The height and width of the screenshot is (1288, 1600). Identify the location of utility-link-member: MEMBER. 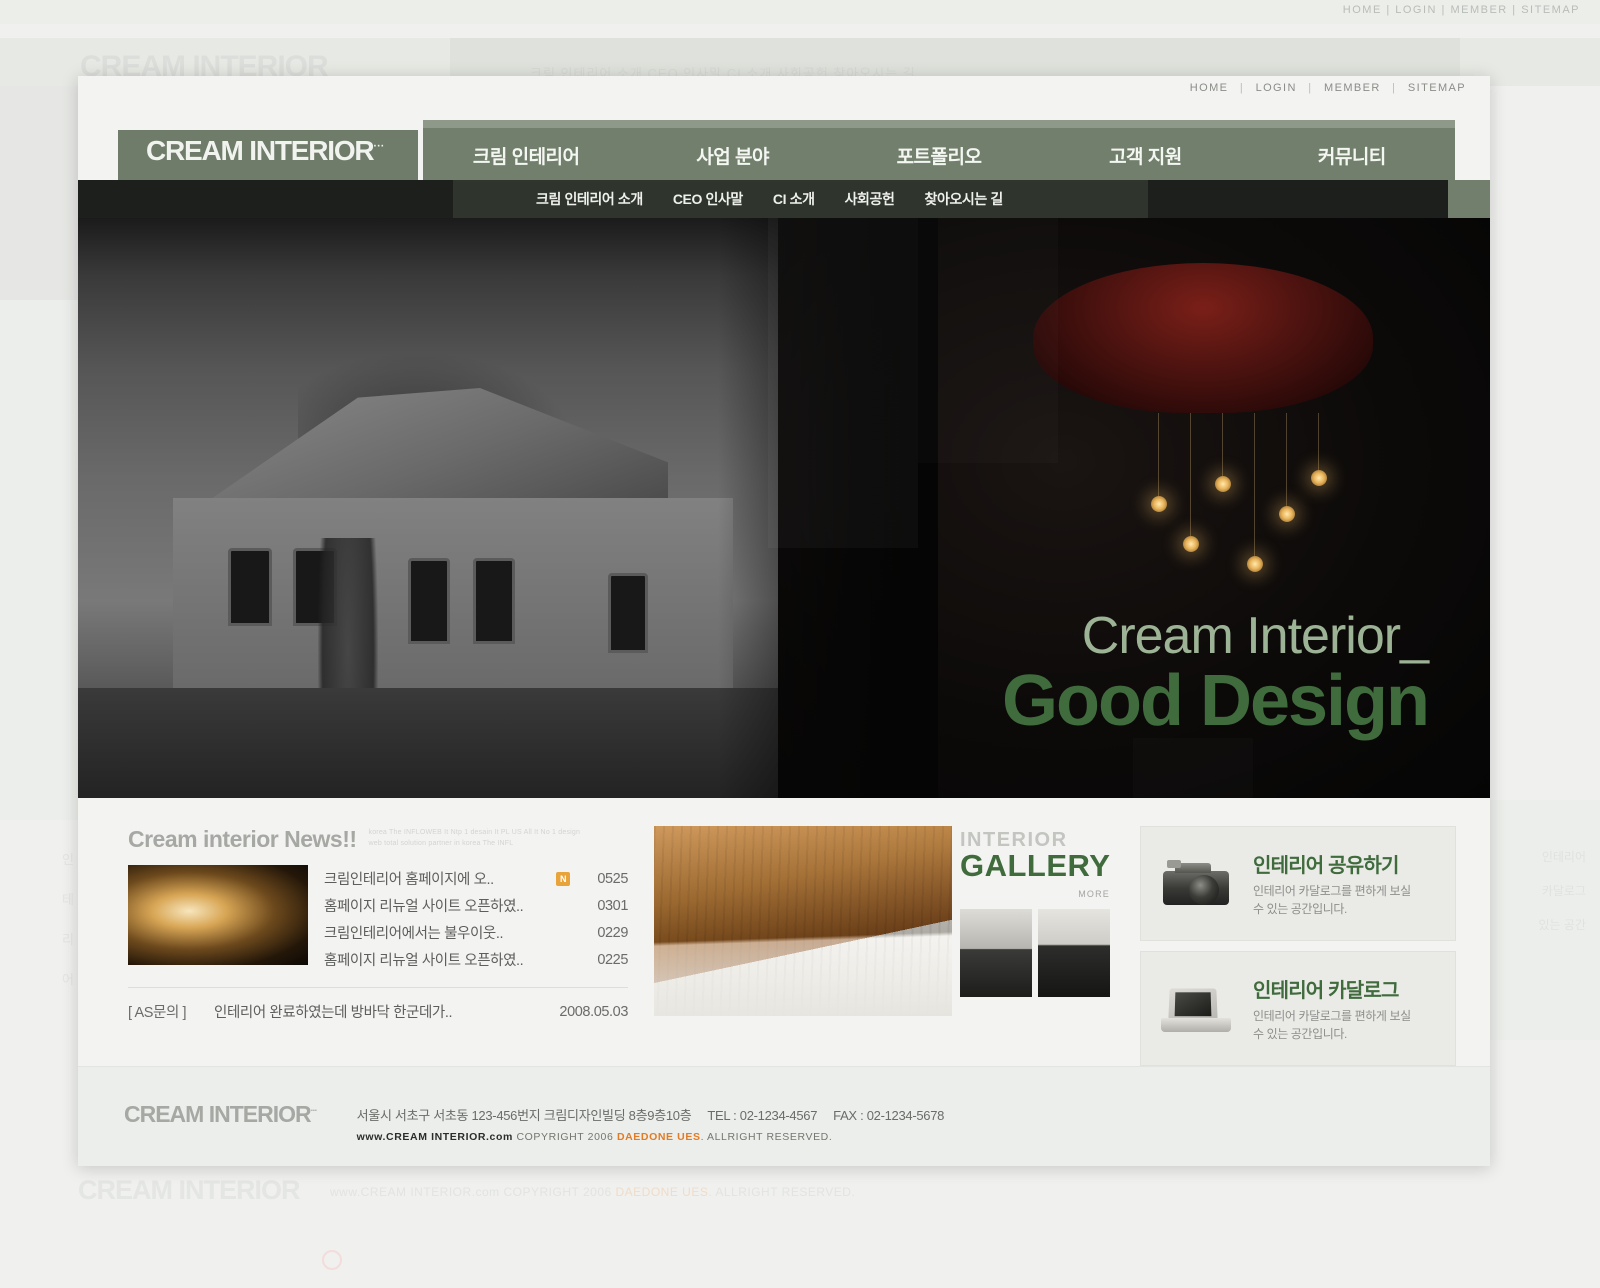
(1352, 88).